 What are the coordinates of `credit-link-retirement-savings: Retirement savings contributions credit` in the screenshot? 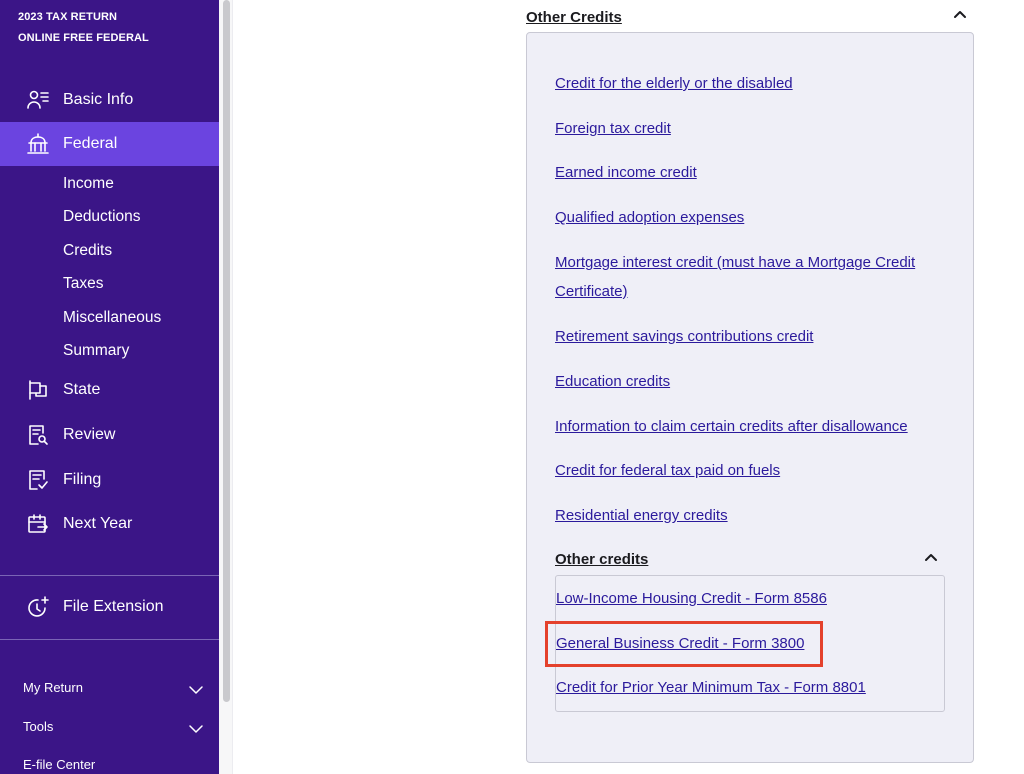 It's located at (750, 336).